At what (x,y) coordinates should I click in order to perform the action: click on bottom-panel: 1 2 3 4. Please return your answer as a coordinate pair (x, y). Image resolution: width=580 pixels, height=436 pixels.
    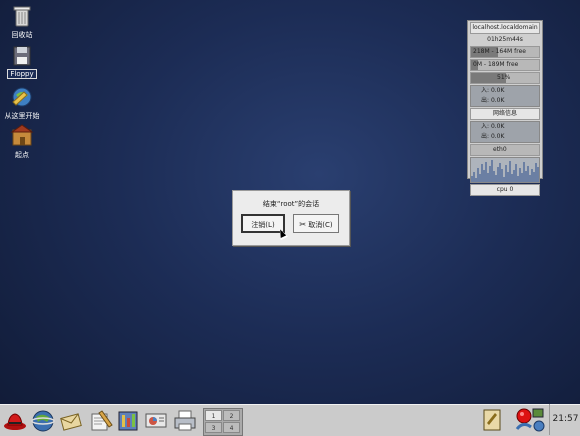
    Looking at the image, I should click on (290, 420).